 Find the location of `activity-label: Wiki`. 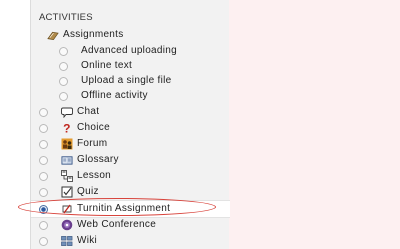

activity-label: Wiki is located at coordinates (87, 240).